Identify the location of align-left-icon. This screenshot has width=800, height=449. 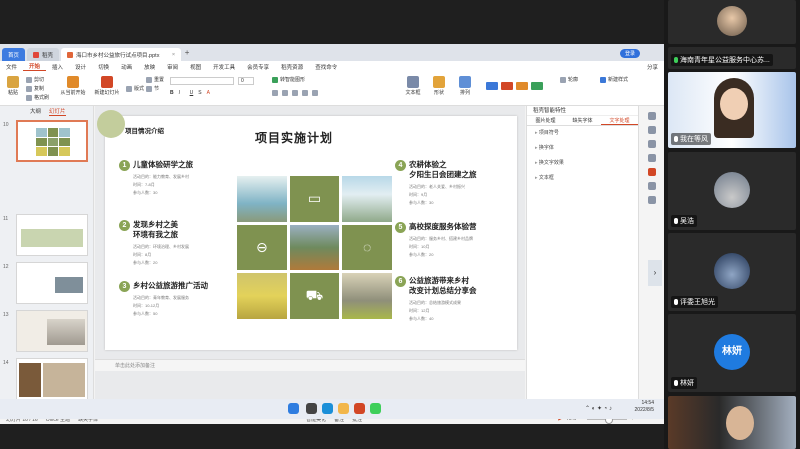
(275, 93).